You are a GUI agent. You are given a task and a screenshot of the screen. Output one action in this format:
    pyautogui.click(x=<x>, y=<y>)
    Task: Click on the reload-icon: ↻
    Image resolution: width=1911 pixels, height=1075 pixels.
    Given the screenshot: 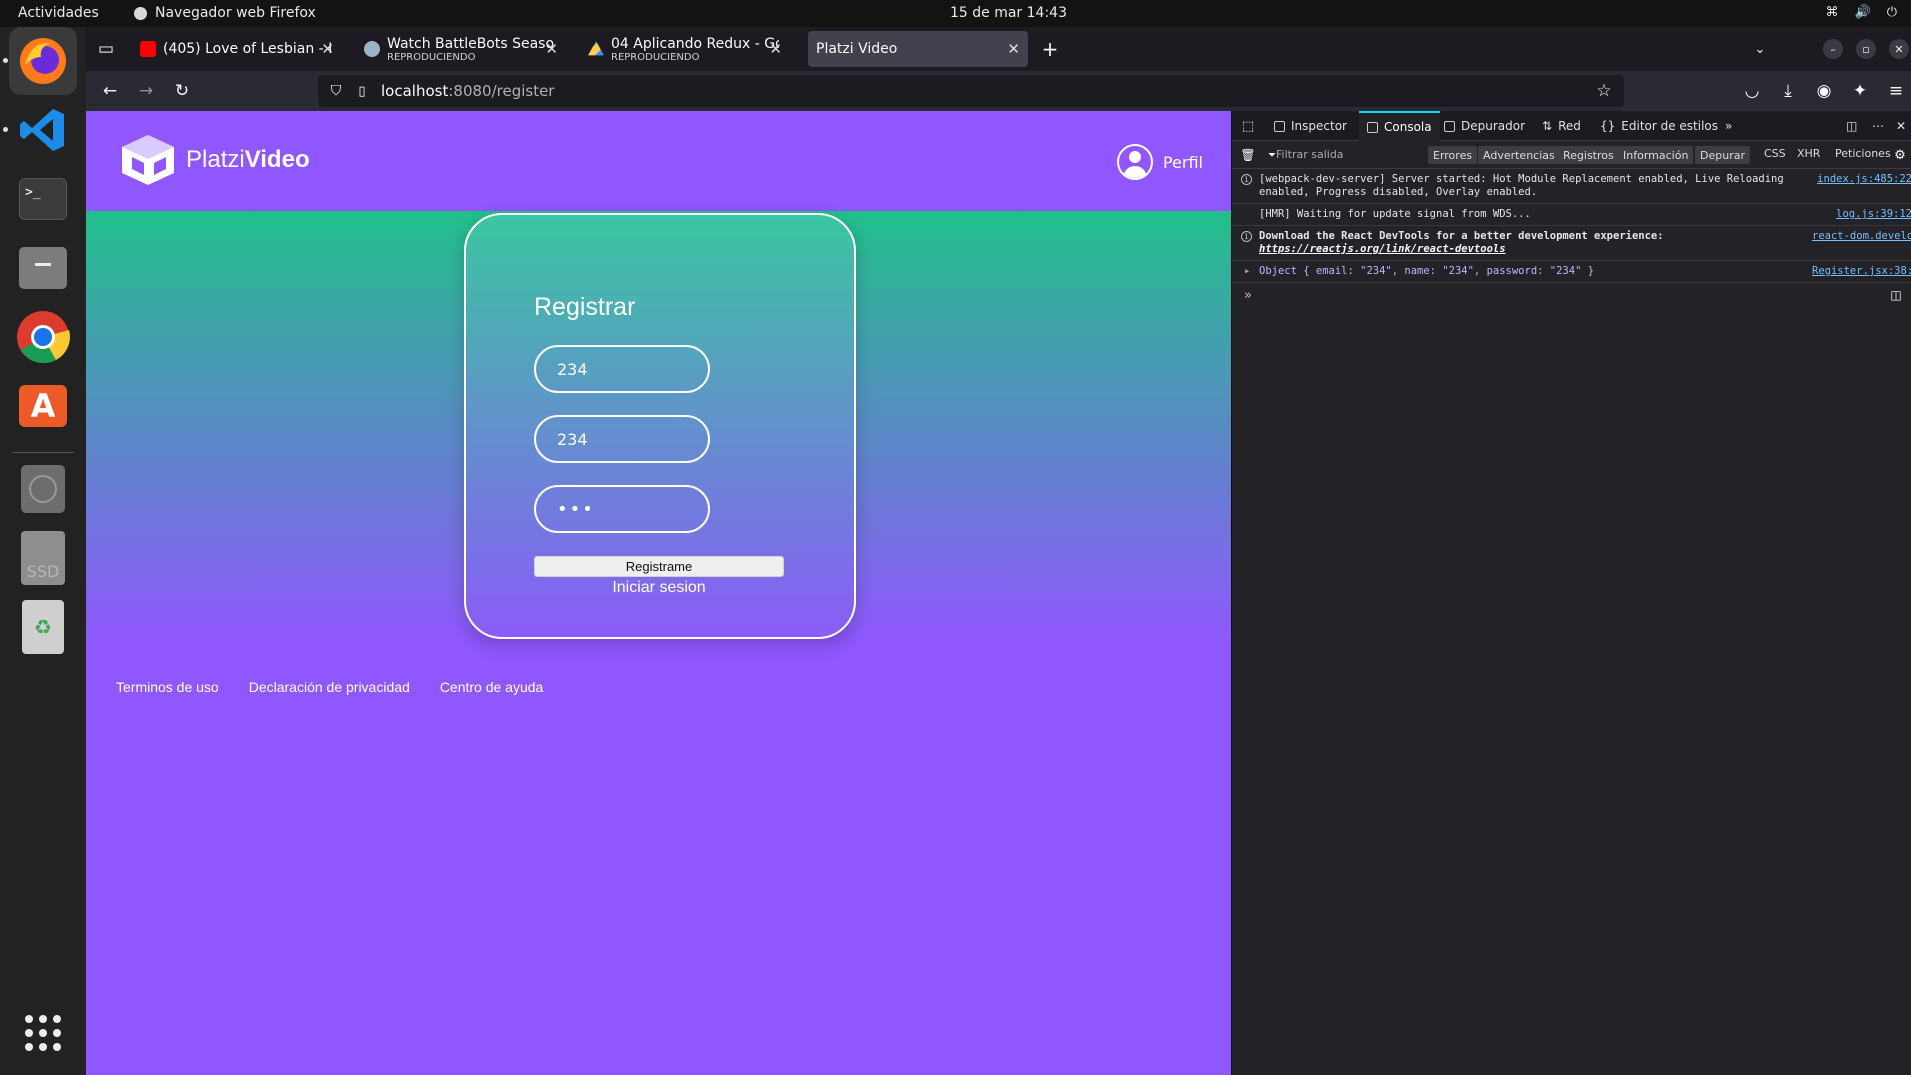 What is the action you would take?
    pyautogui.click(x=182, y=91)
    